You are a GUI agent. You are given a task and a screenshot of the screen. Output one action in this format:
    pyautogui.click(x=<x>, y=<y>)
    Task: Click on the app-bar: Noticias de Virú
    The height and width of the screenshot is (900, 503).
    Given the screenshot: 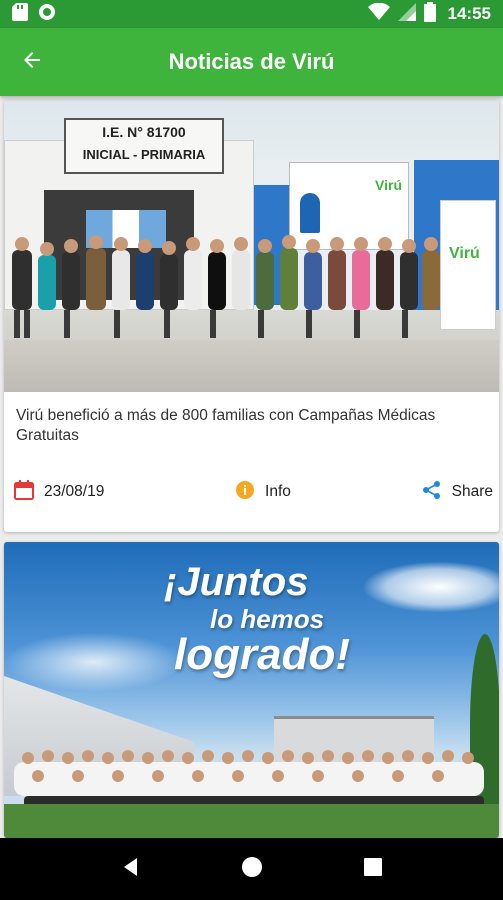 What is the action you would take?
    pyautogui.click(x=251, y=62)
    